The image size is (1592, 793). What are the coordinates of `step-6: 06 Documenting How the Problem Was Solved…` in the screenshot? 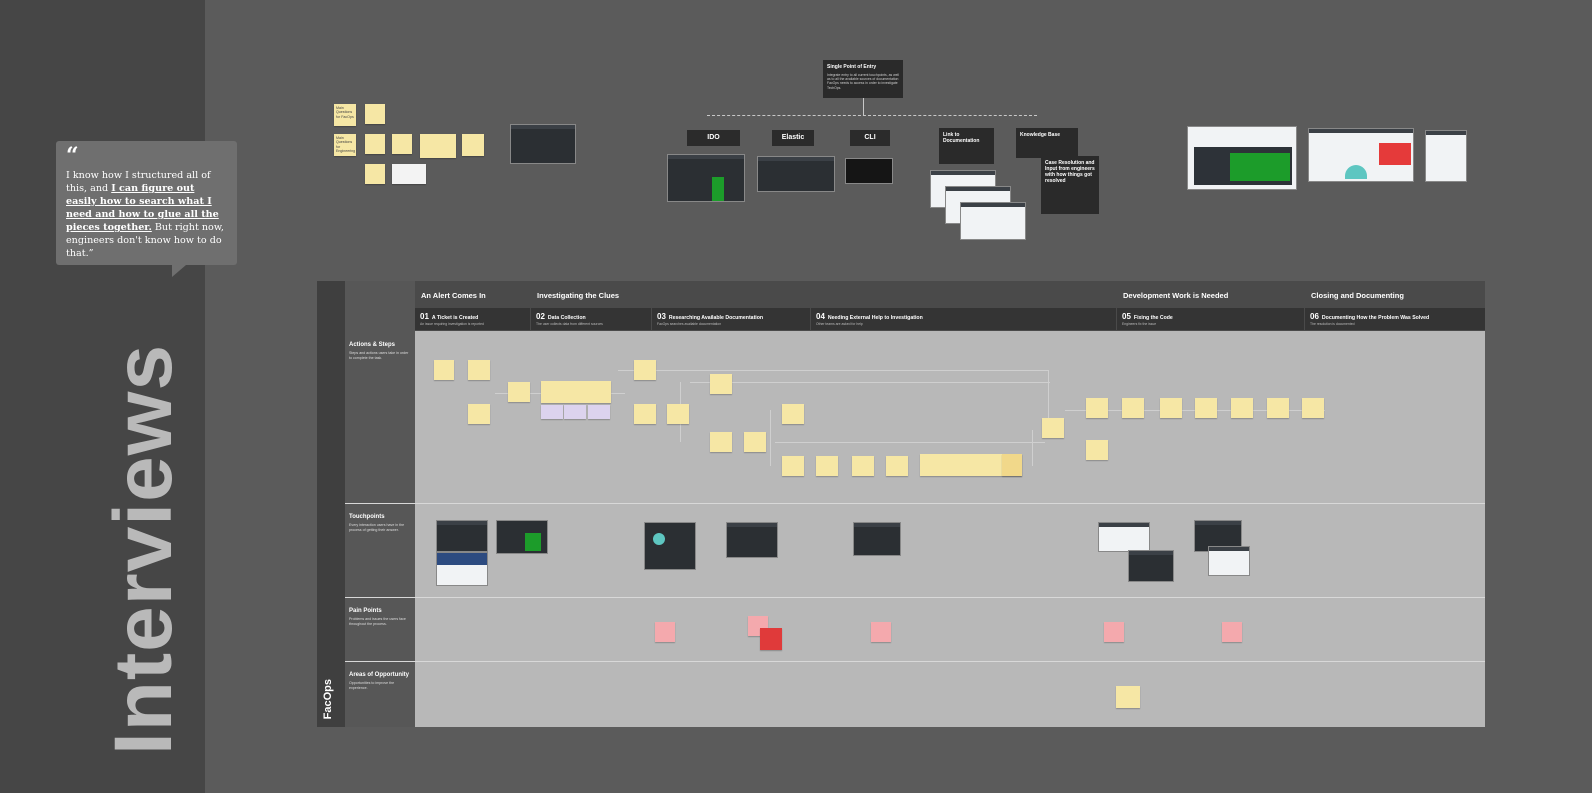 It's located at (1395, 319).